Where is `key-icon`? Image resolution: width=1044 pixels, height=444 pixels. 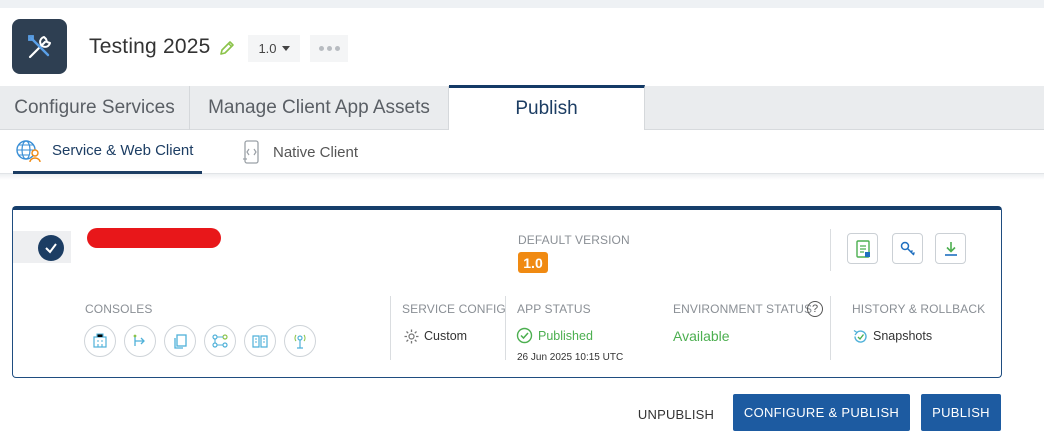 key-icon is located at coordinates (907, 248).